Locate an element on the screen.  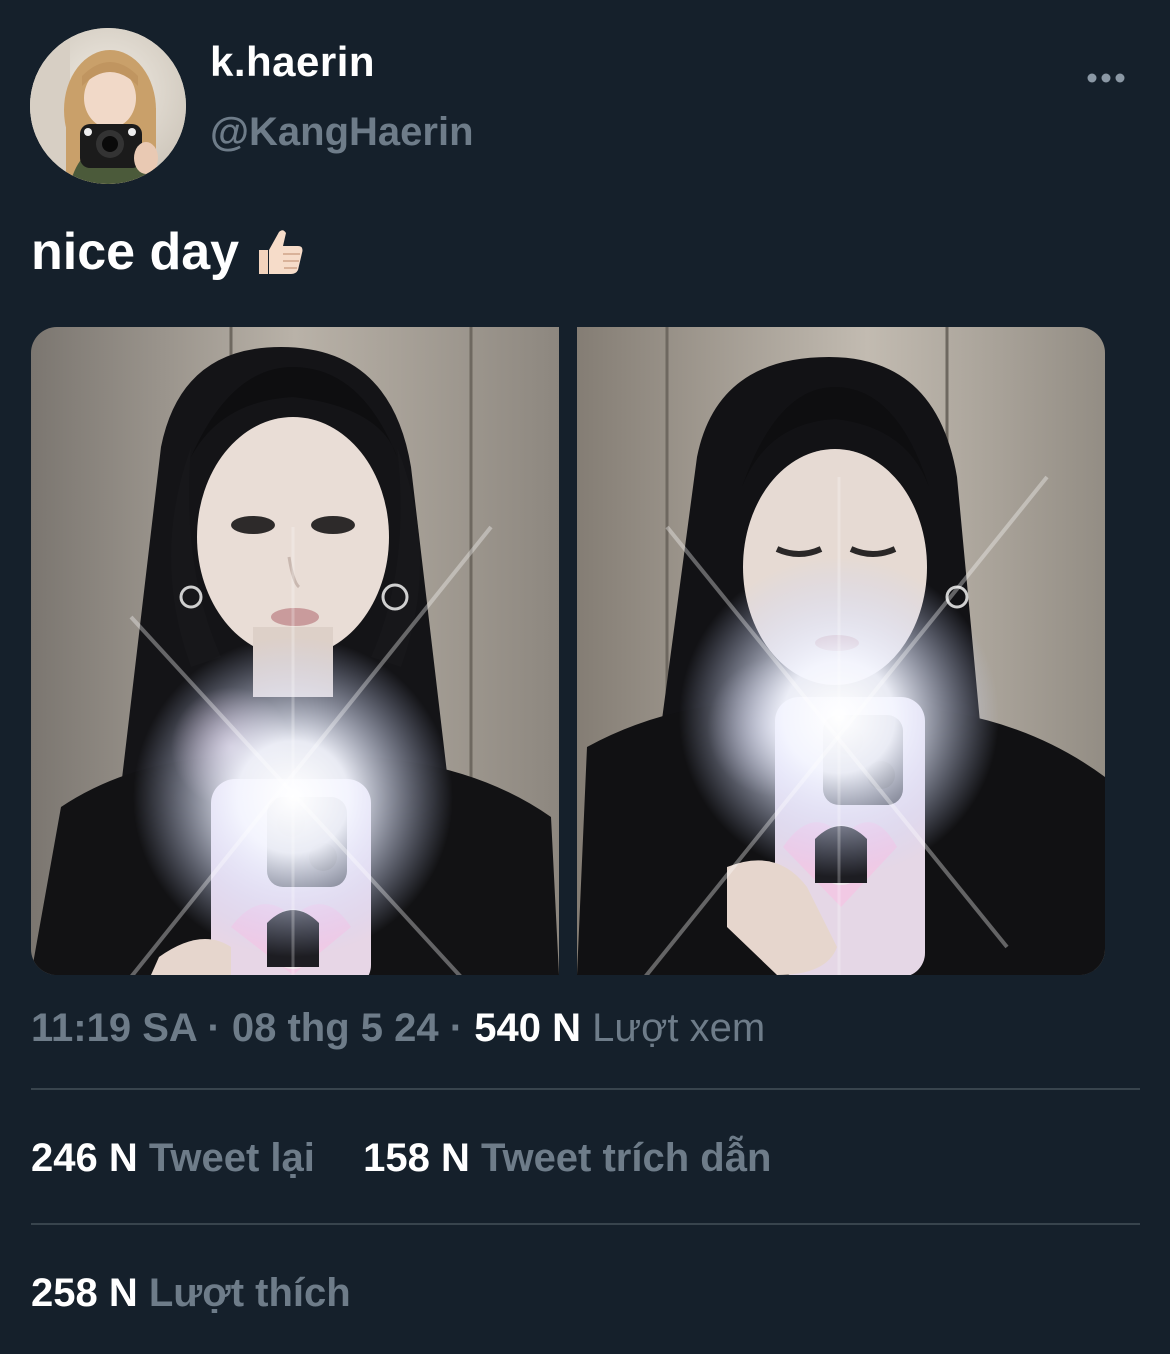
retweets-count: 246 N is located at coordinates (84, 1158).